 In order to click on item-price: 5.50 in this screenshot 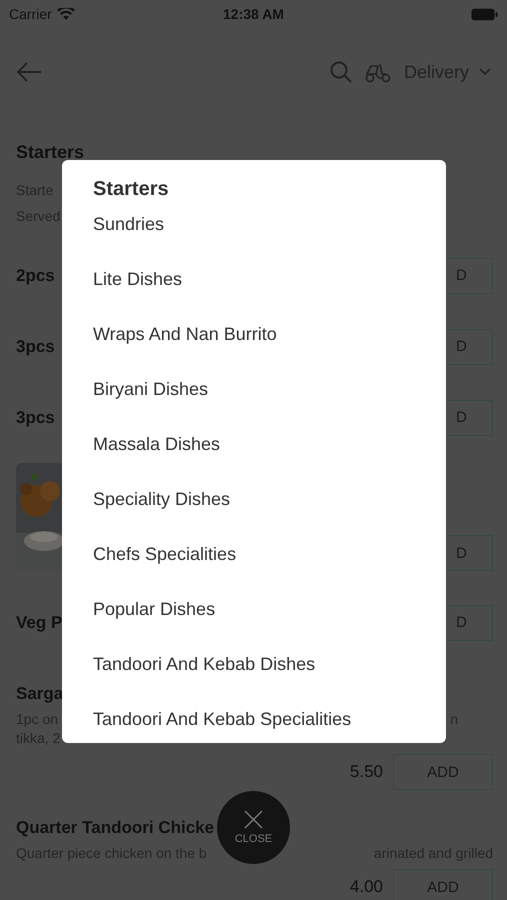, I will do `click(366, 772)`.